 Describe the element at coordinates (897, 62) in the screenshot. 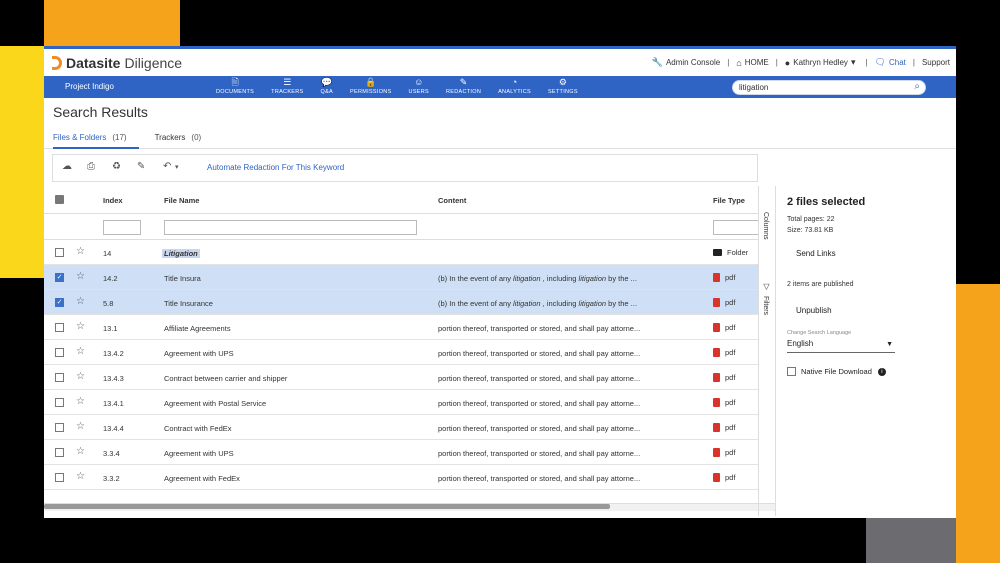

I see `chat-link: Chat` at that location.